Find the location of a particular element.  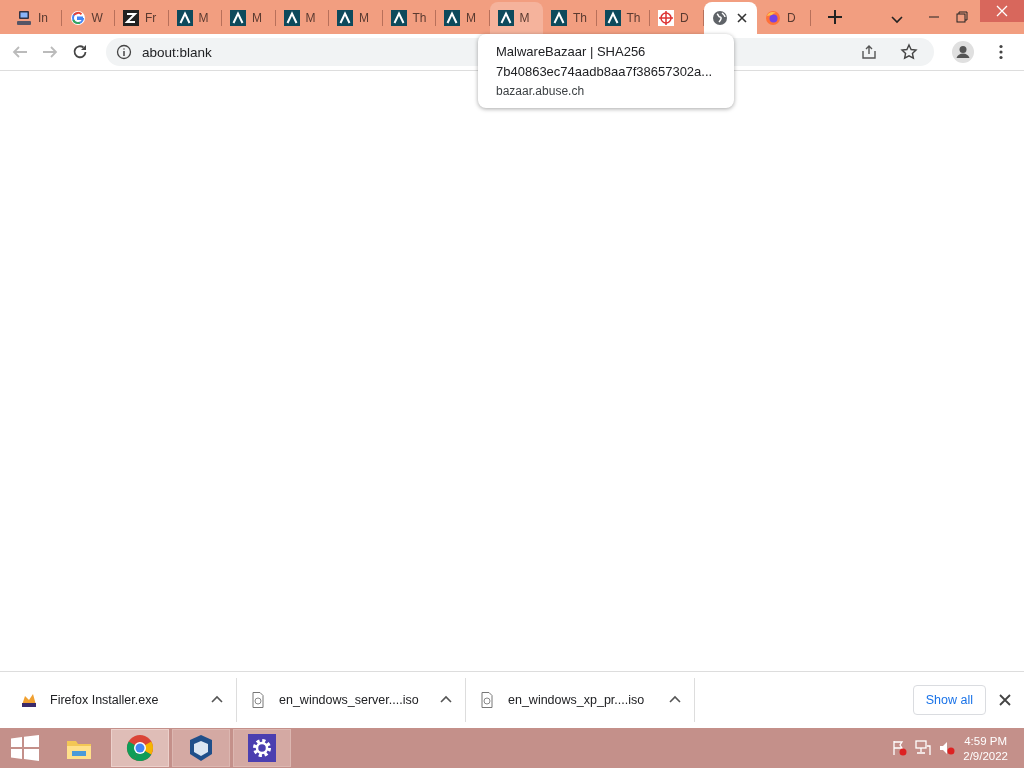

speaker-muted-icon is located at coordinates (947, 748).